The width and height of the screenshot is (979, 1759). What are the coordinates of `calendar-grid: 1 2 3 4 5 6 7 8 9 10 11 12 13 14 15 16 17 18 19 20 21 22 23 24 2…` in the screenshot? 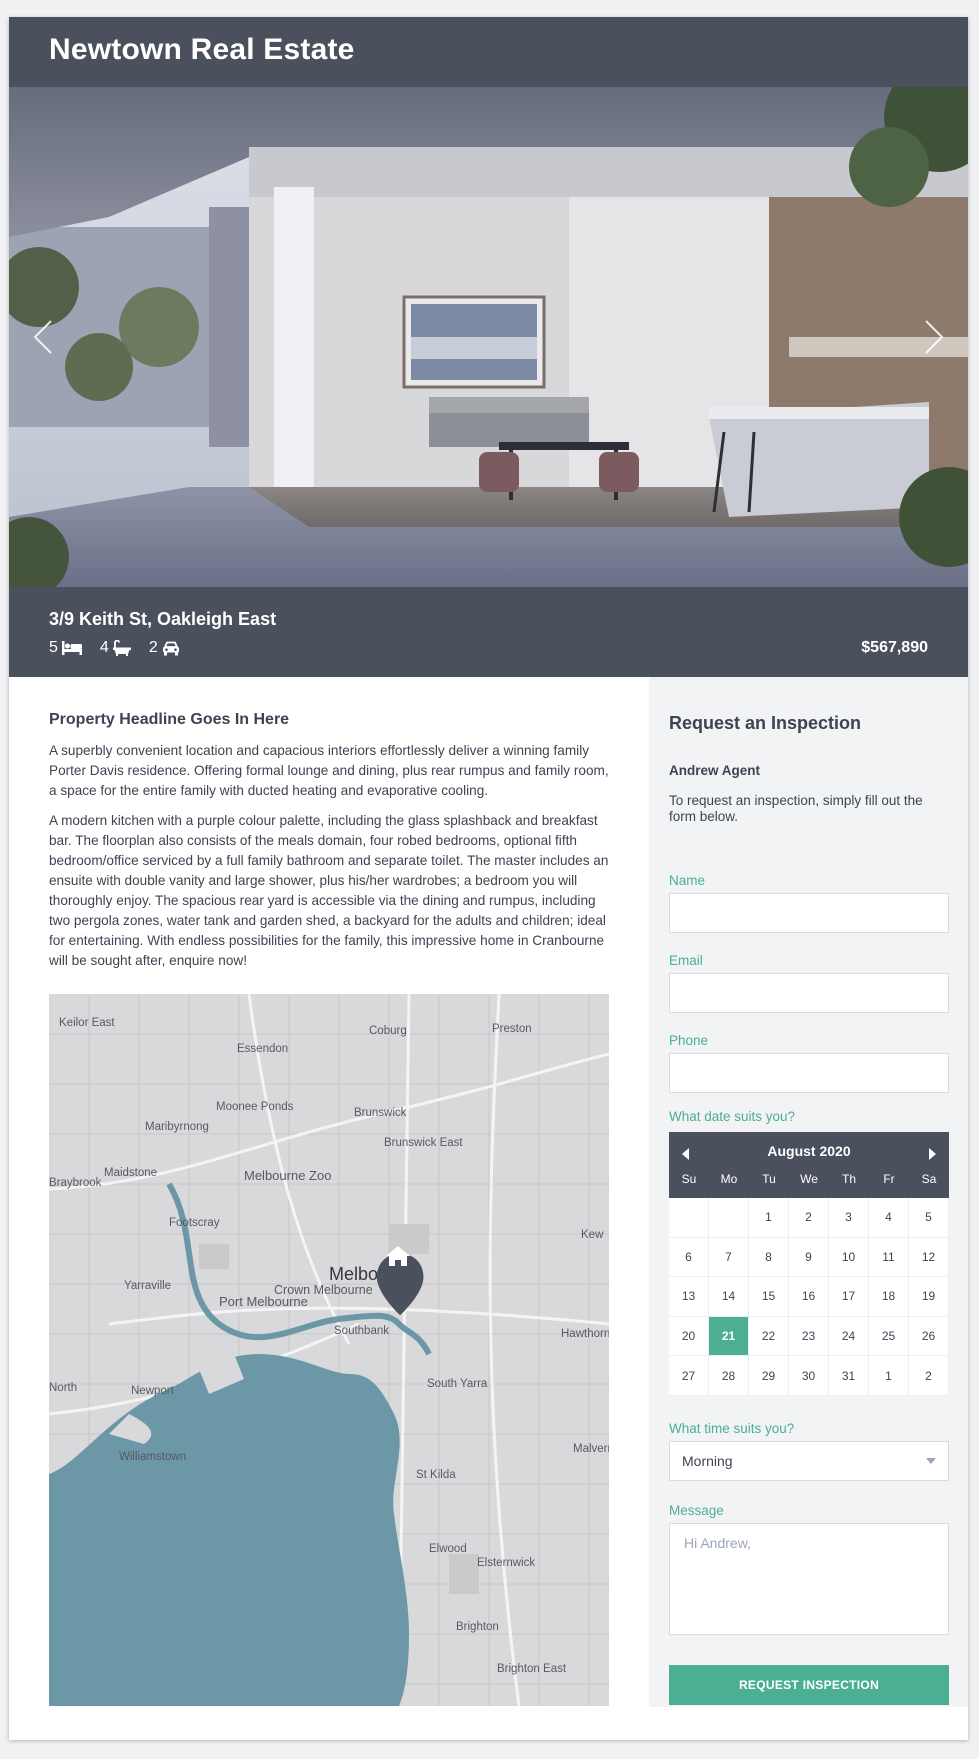 It's located at (809, 1297).